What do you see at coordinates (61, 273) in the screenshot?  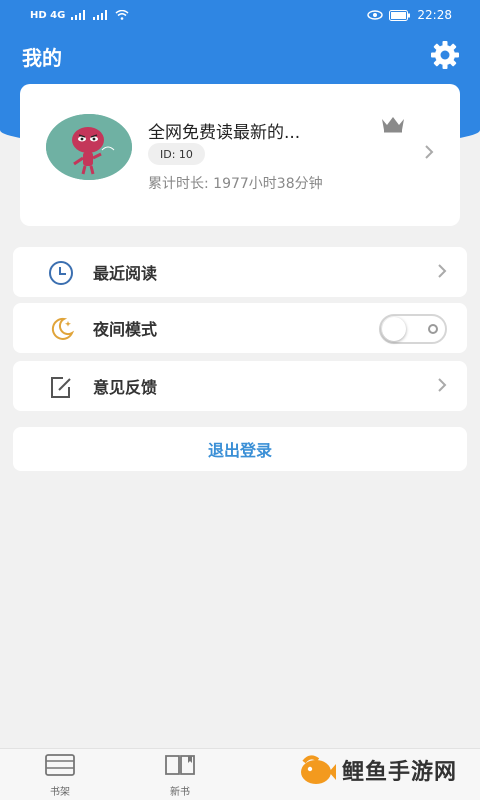 I see `clock-icon` at bounding box center [61, 273].